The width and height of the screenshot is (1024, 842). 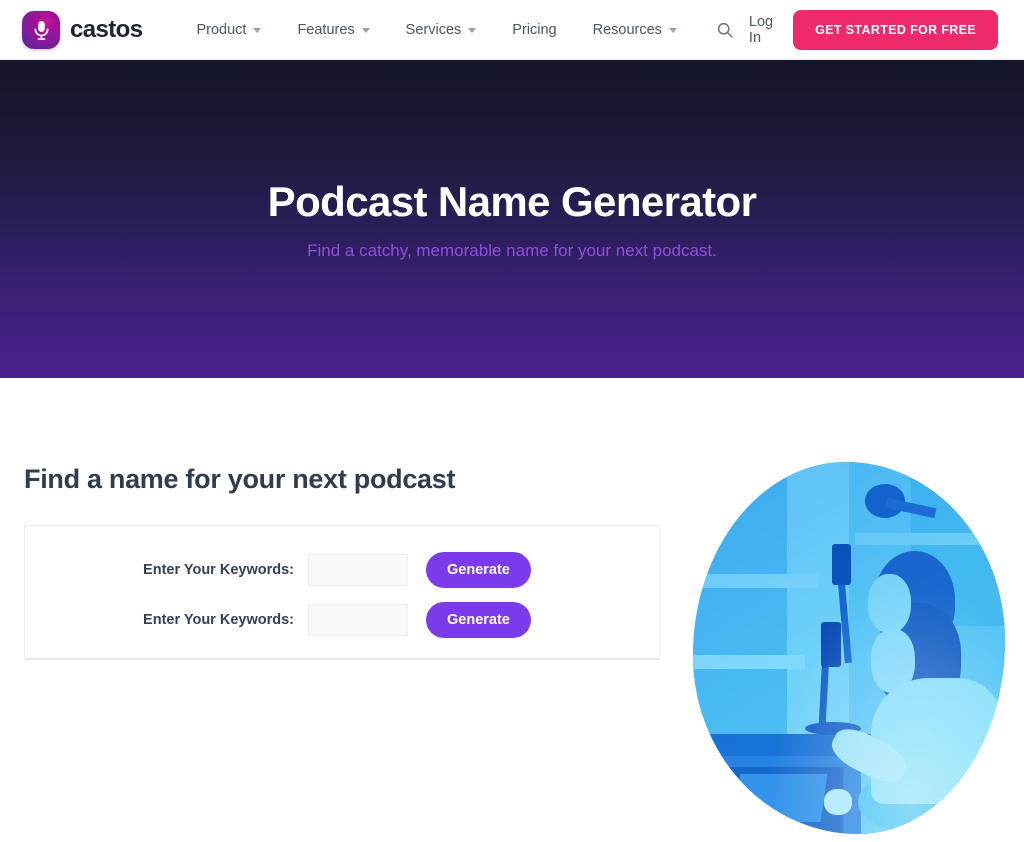 What do you see at coordinates (218, 570) in the screenshot?
I see `keywords-label-1: Enter Your Keywords:` at bounding box center [218, 570].